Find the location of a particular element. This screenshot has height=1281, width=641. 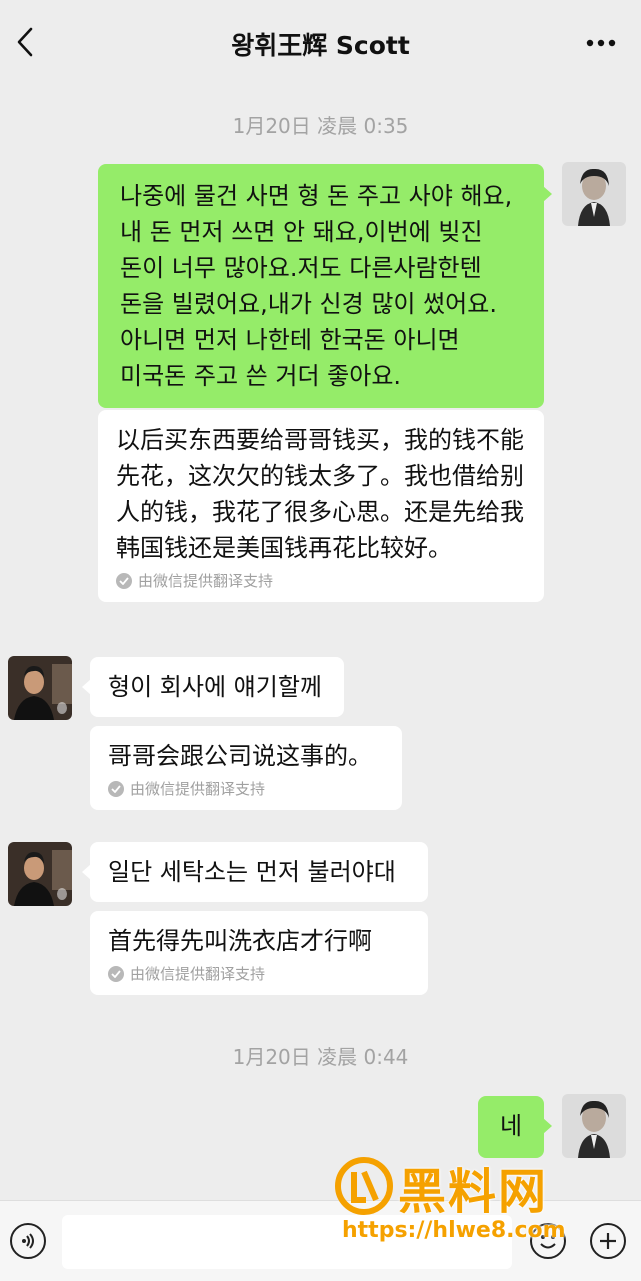

timestamp: 1月20日 凌晨 0:44 is located at coordinates (320, 1057).